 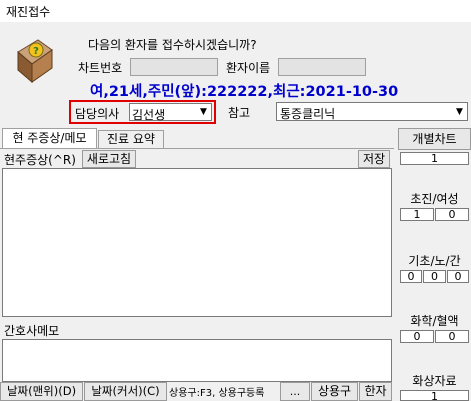 What do you see at coordinates (452, 214) in the screenshot?
I see `female-count: 0` at bounding box center [452, 214].